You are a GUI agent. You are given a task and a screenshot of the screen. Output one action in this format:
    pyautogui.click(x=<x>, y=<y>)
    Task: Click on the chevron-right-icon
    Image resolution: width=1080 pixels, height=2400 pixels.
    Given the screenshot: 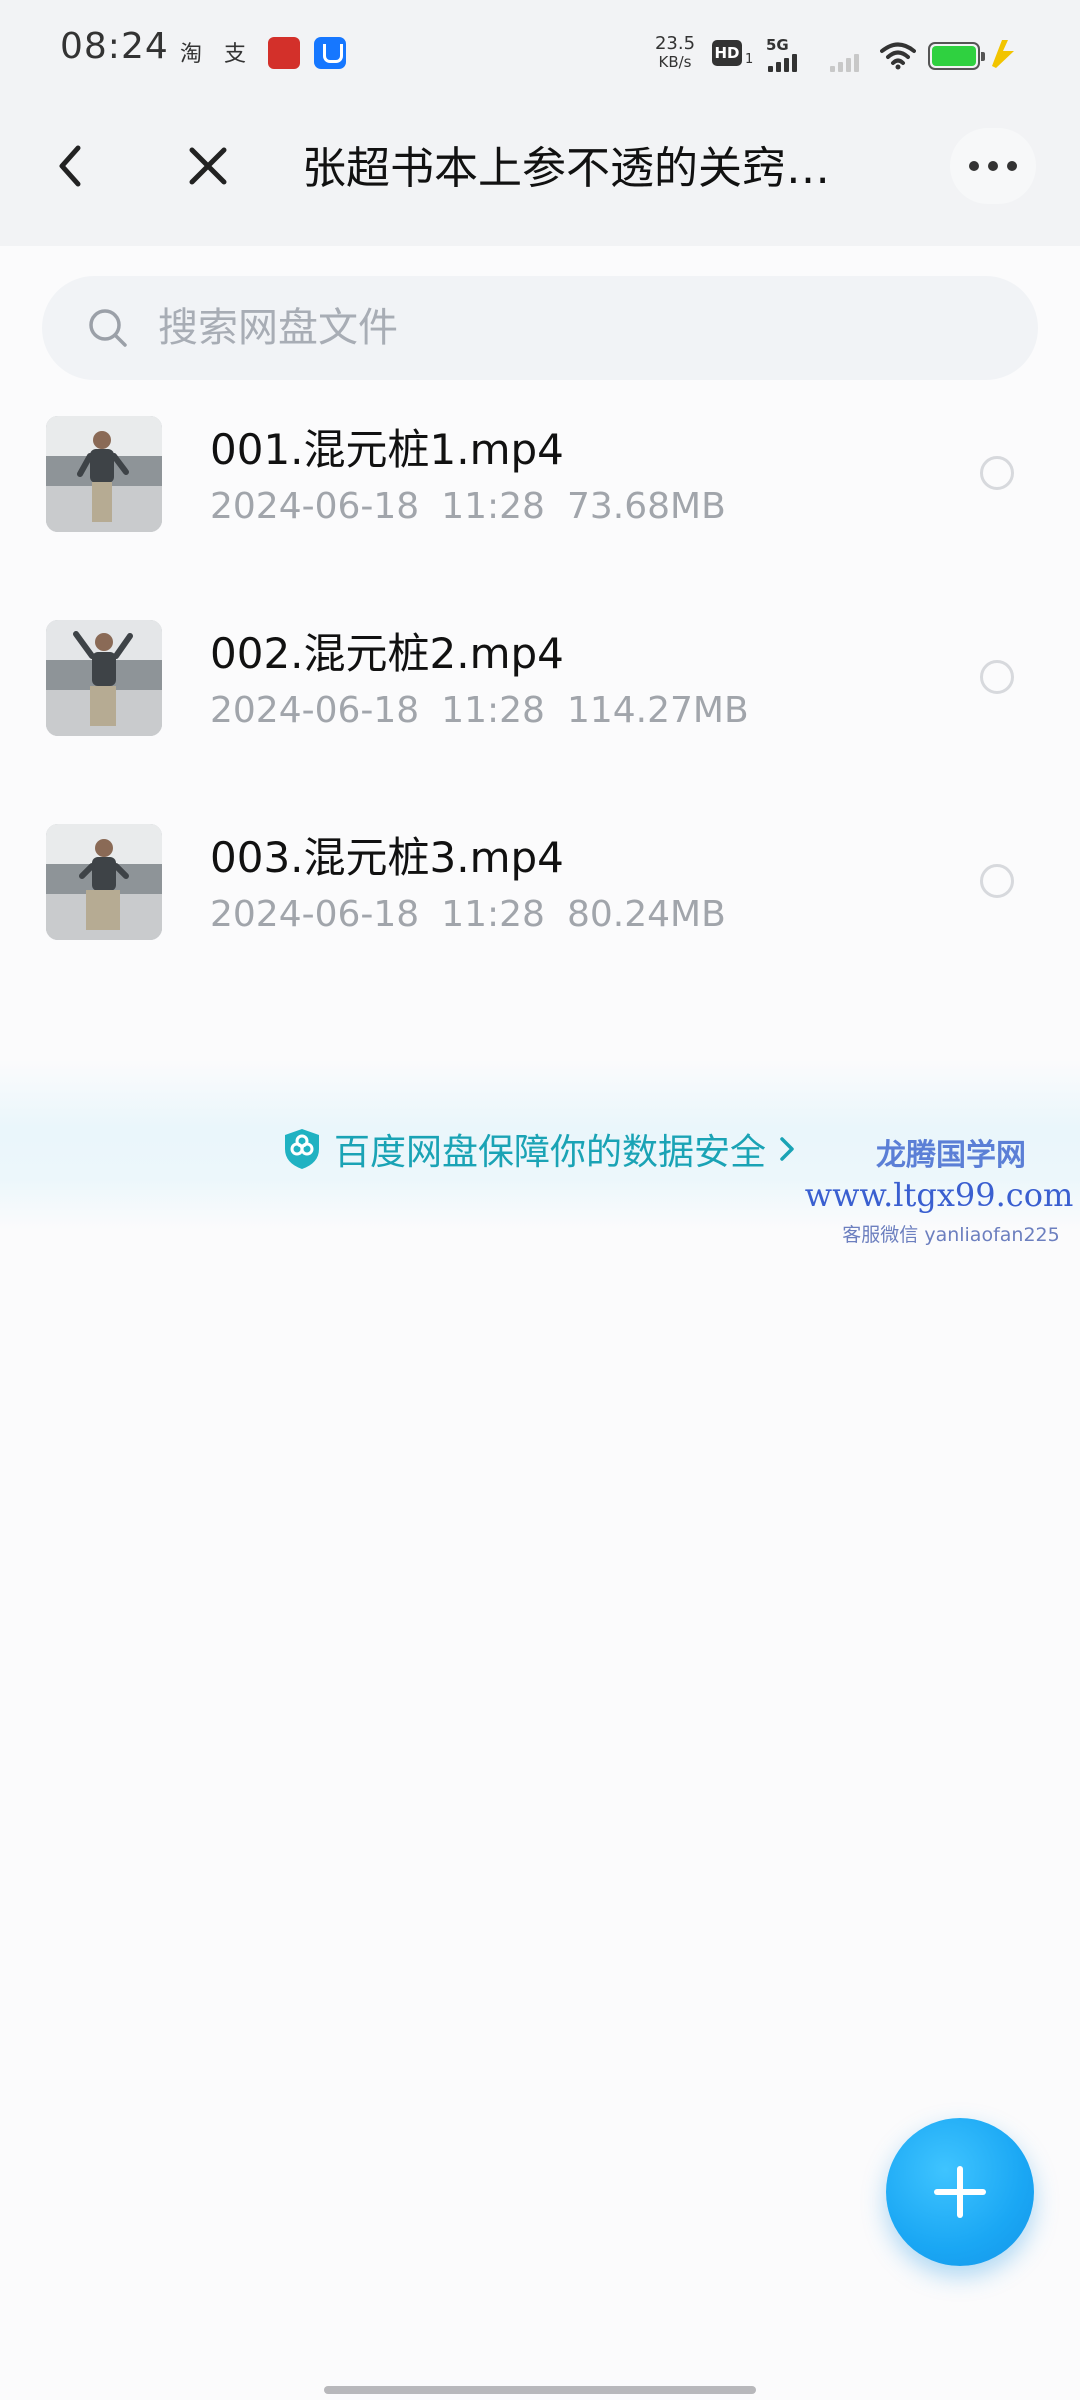 What is the action you would take?
    pyautogui.click(x=787, y=1149)
    